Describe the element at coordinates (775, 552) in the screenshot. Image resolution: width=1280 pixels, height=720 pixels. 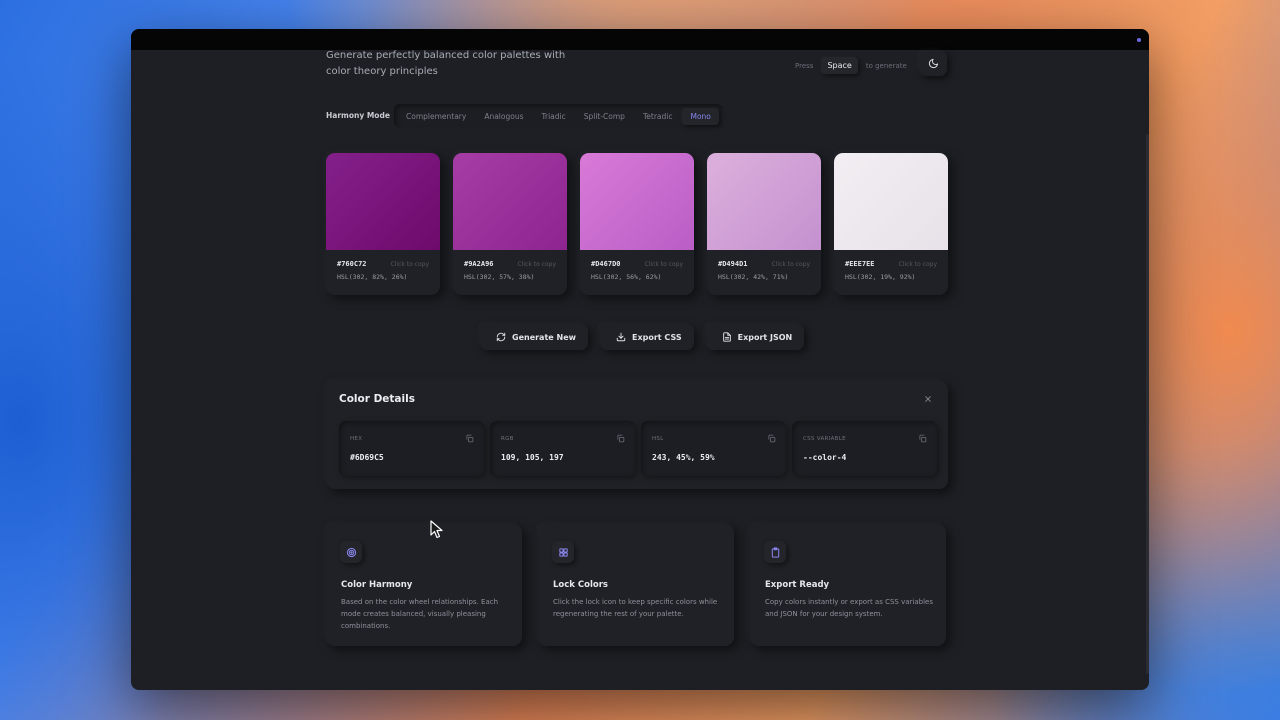
I see `clipboard-icon` at that location.